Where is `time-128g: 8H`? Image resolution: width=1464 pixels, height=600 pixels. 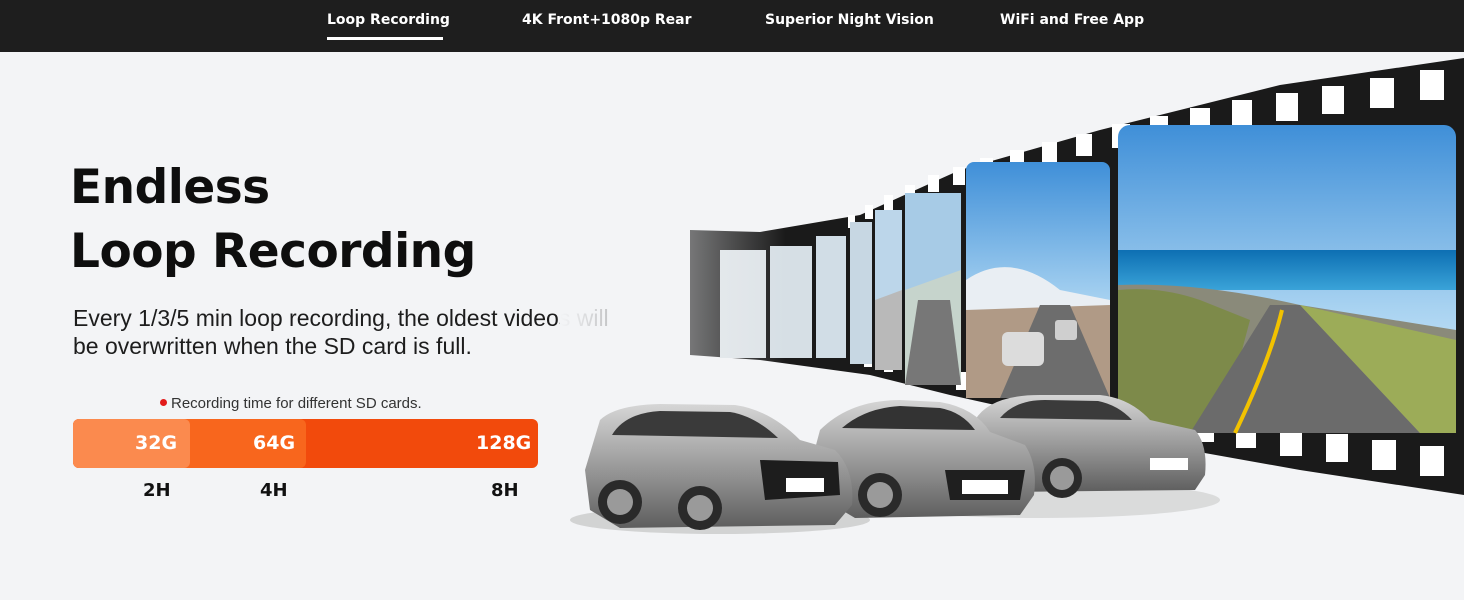 time-128g: 8H is located at coordinates (505, 490).